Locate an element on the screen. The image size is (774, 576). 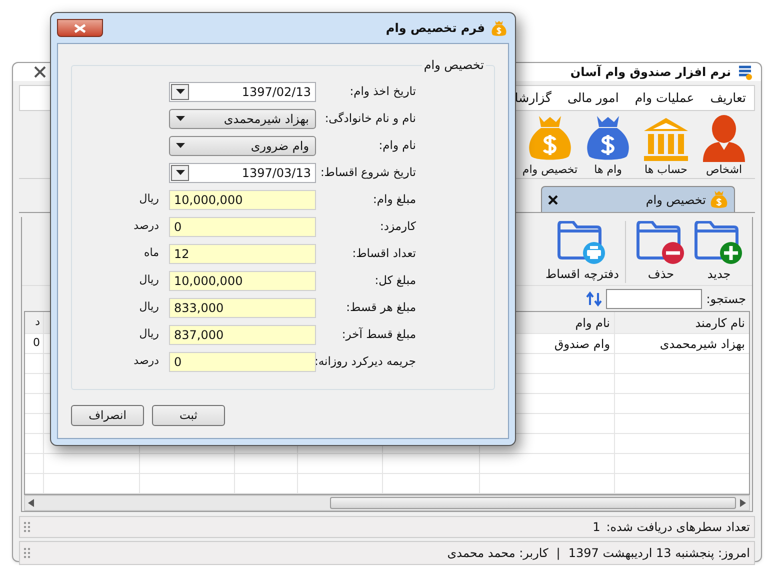
input-field: 833,000 is located at coordinates (242, 308).